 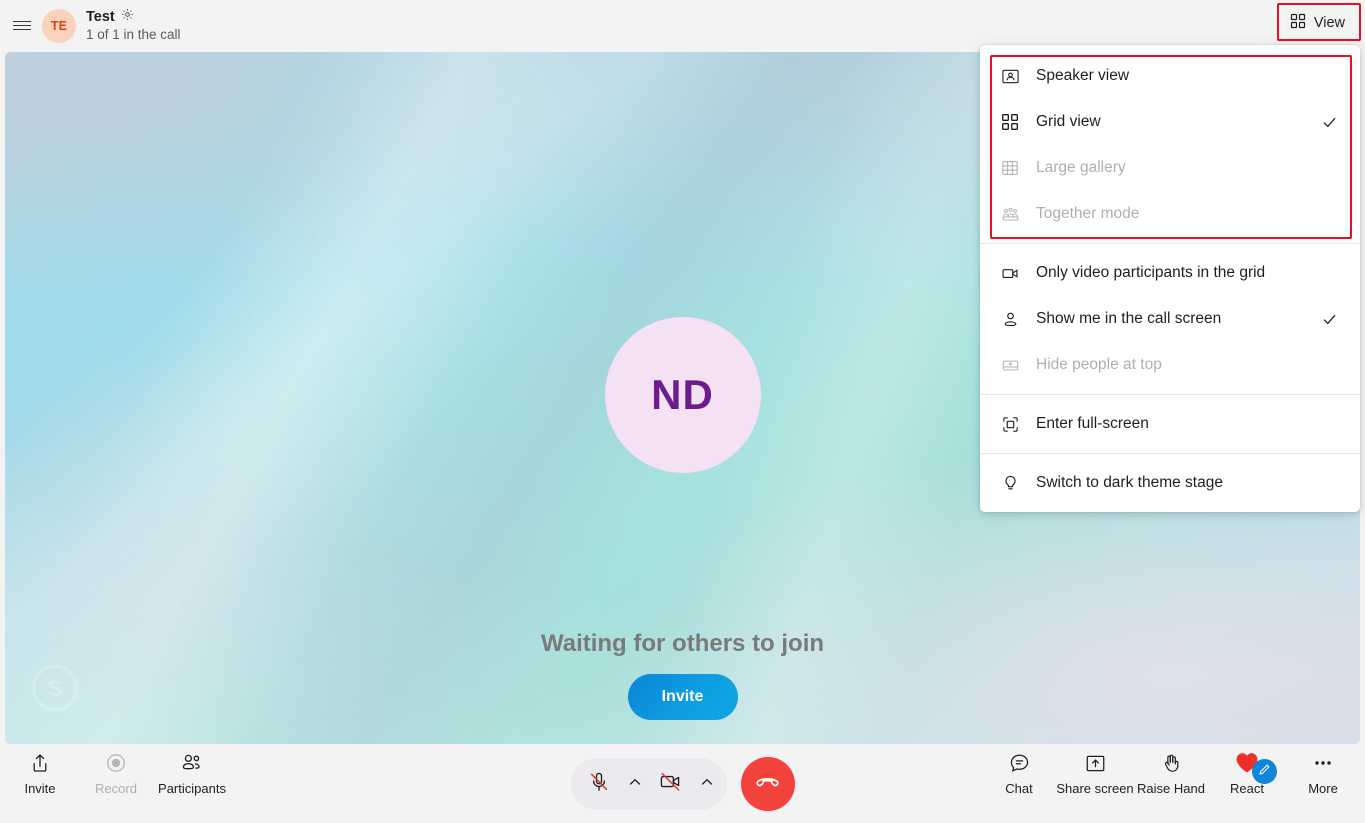 What do you see at coordinates (1298, 23) in the screenshot?
I see `grid-icon` at bounding box center [1298, 23].